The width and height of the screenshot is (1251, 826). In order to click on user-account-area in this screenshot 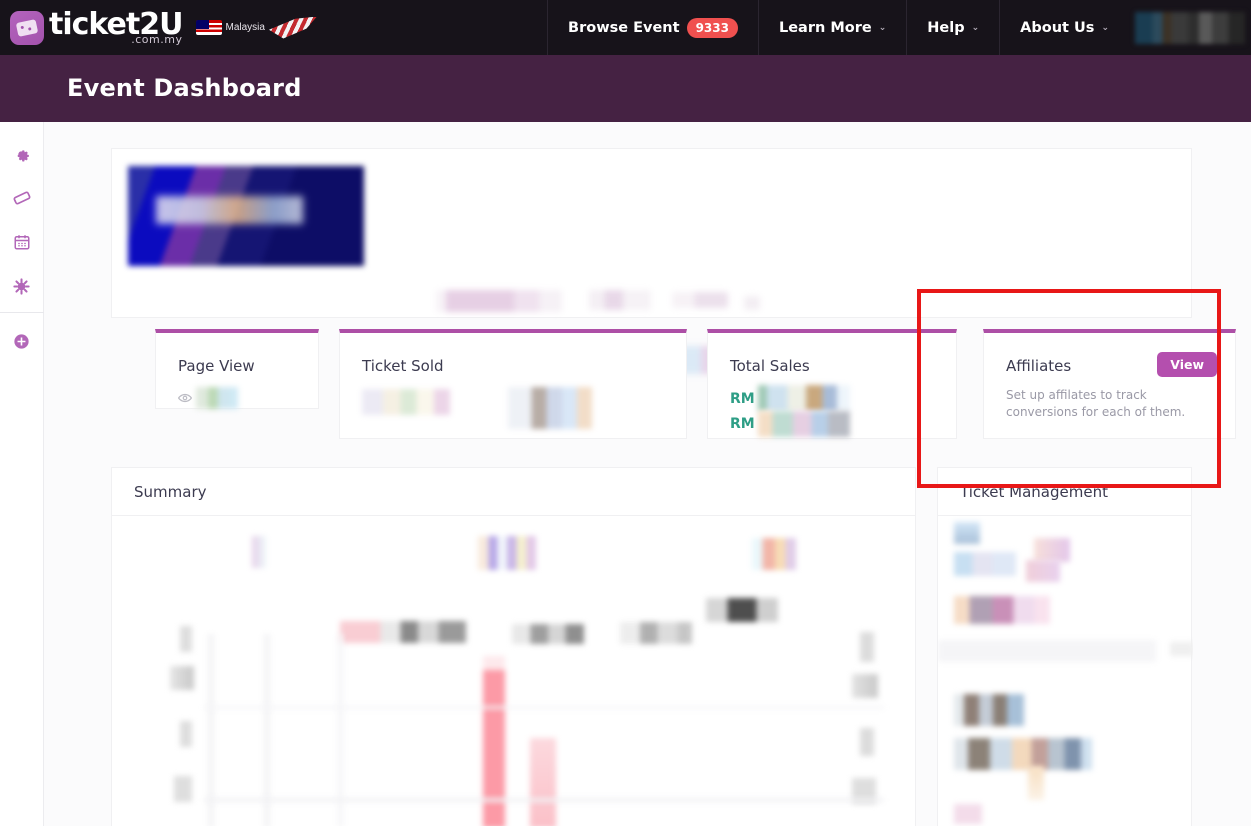, I will do `click(1190, 27)`.